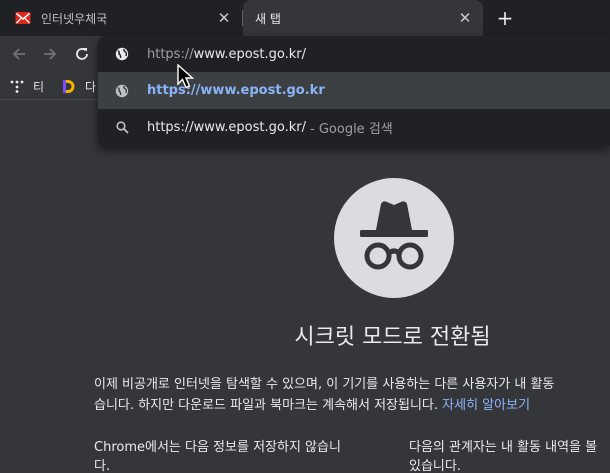 Image resolution: width=610 pixels, height=473 pixels. I want to click on reload-button, so click(82, 54).